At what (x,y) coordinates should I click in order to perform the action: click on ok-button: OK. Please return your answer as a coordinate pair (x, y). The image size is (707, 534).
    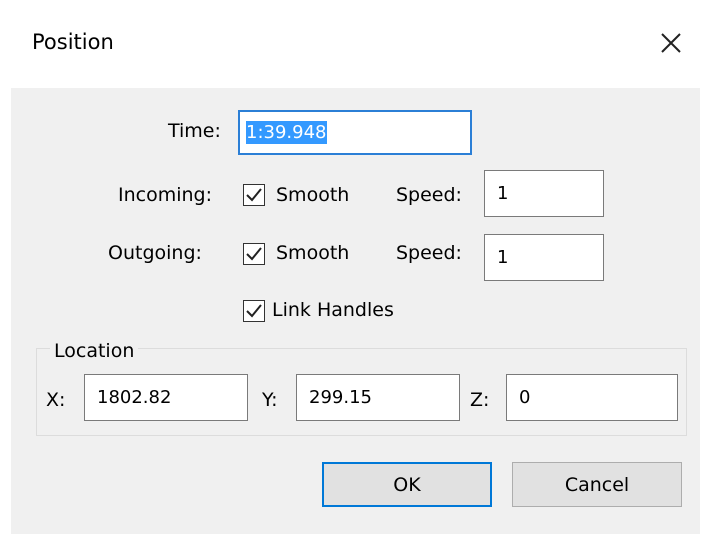
    Looking at the image, I should click on (407, 484).